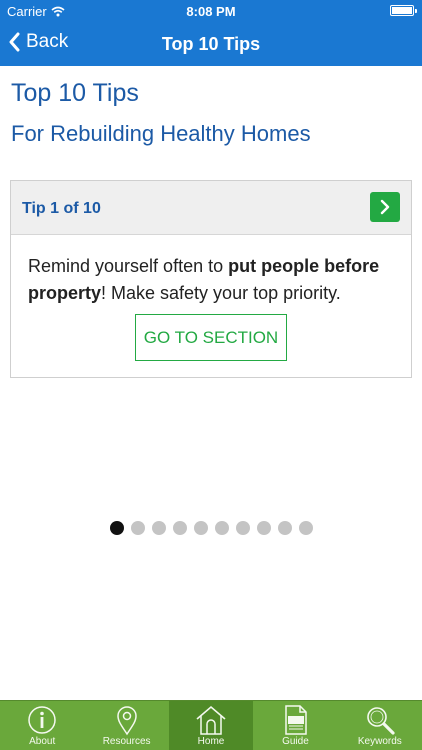  What do you see at coordinates (42, 720) in the screenshot?
I see `info-icon` at bounding box center [42, 720].